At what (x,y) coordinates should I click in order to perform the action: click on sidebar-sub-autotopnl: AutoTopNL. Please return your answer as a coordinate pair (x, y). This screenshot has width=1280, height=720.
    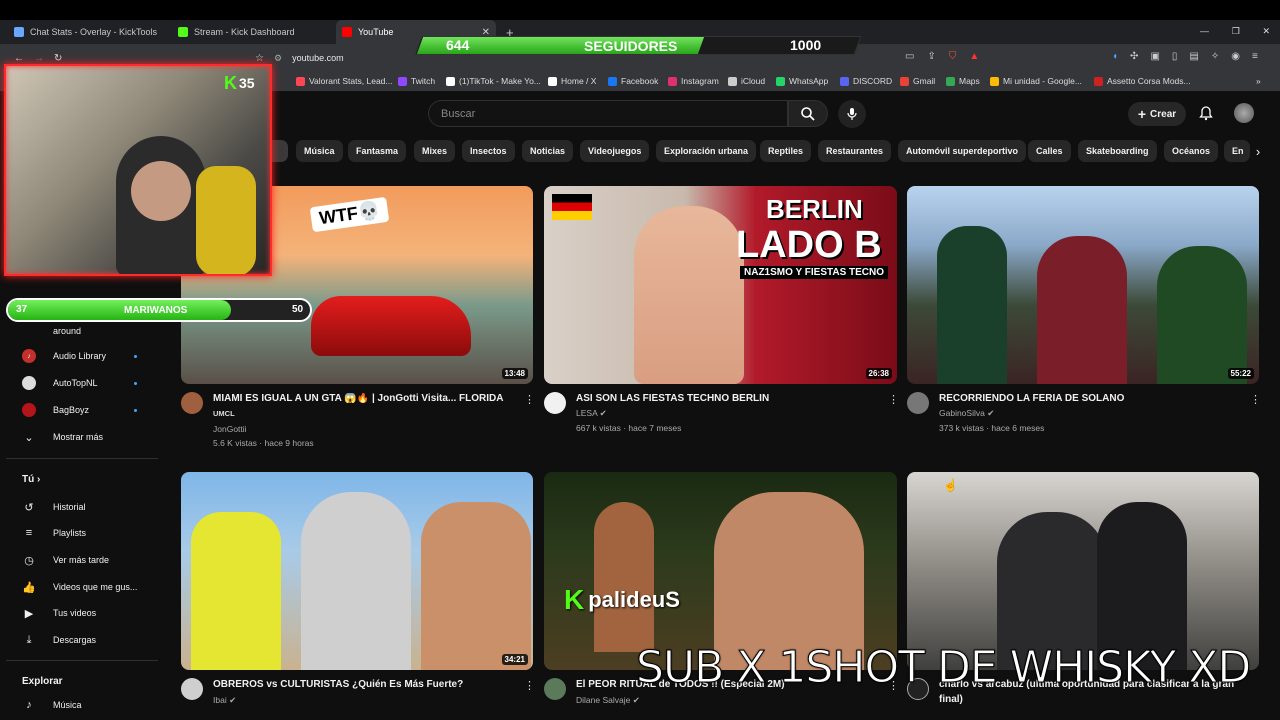
    Looking at the image, I should click on (79, 383).